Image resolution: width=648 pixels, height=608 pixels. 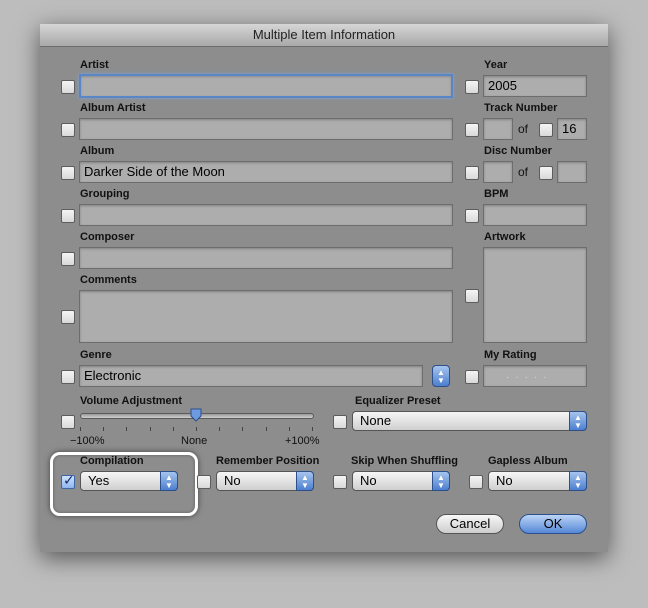 What do you see at coordinates (518, 151) in the screenshot?
I see `disc-number-label: Disc Number` at bounding box center [518, 151].